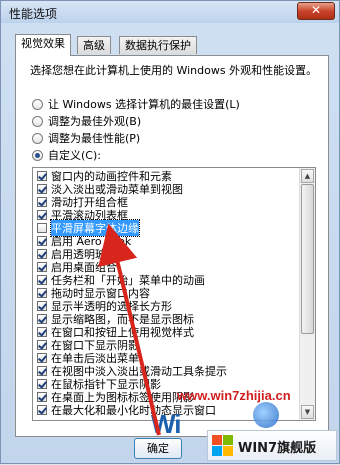 This screenshot has width=340, height=465. What do you see at coordinates (133, 410) in the screenshot?
I see `list-item-label: 在最大化和最小化时动态显示窗口` at bounding box center [133, 410].